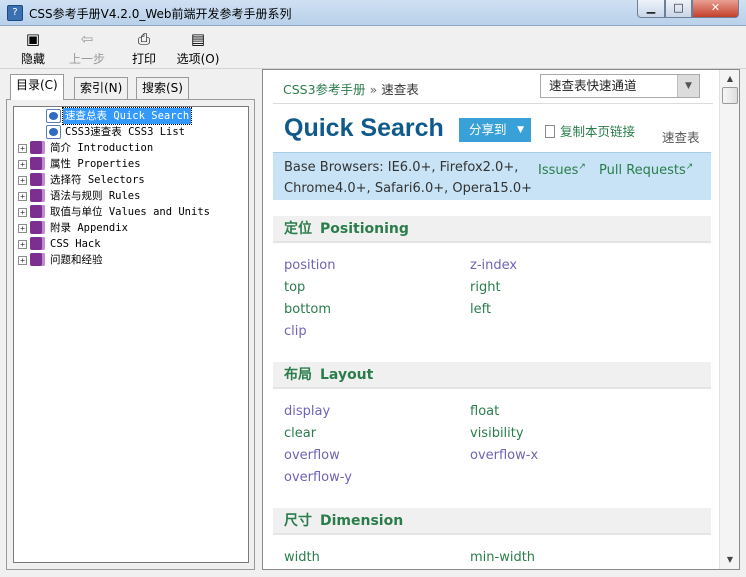  What do you see at coordinates (678, 9) in the screenshot?
I see `maximize-button: □` at bounding box center [678, 9].